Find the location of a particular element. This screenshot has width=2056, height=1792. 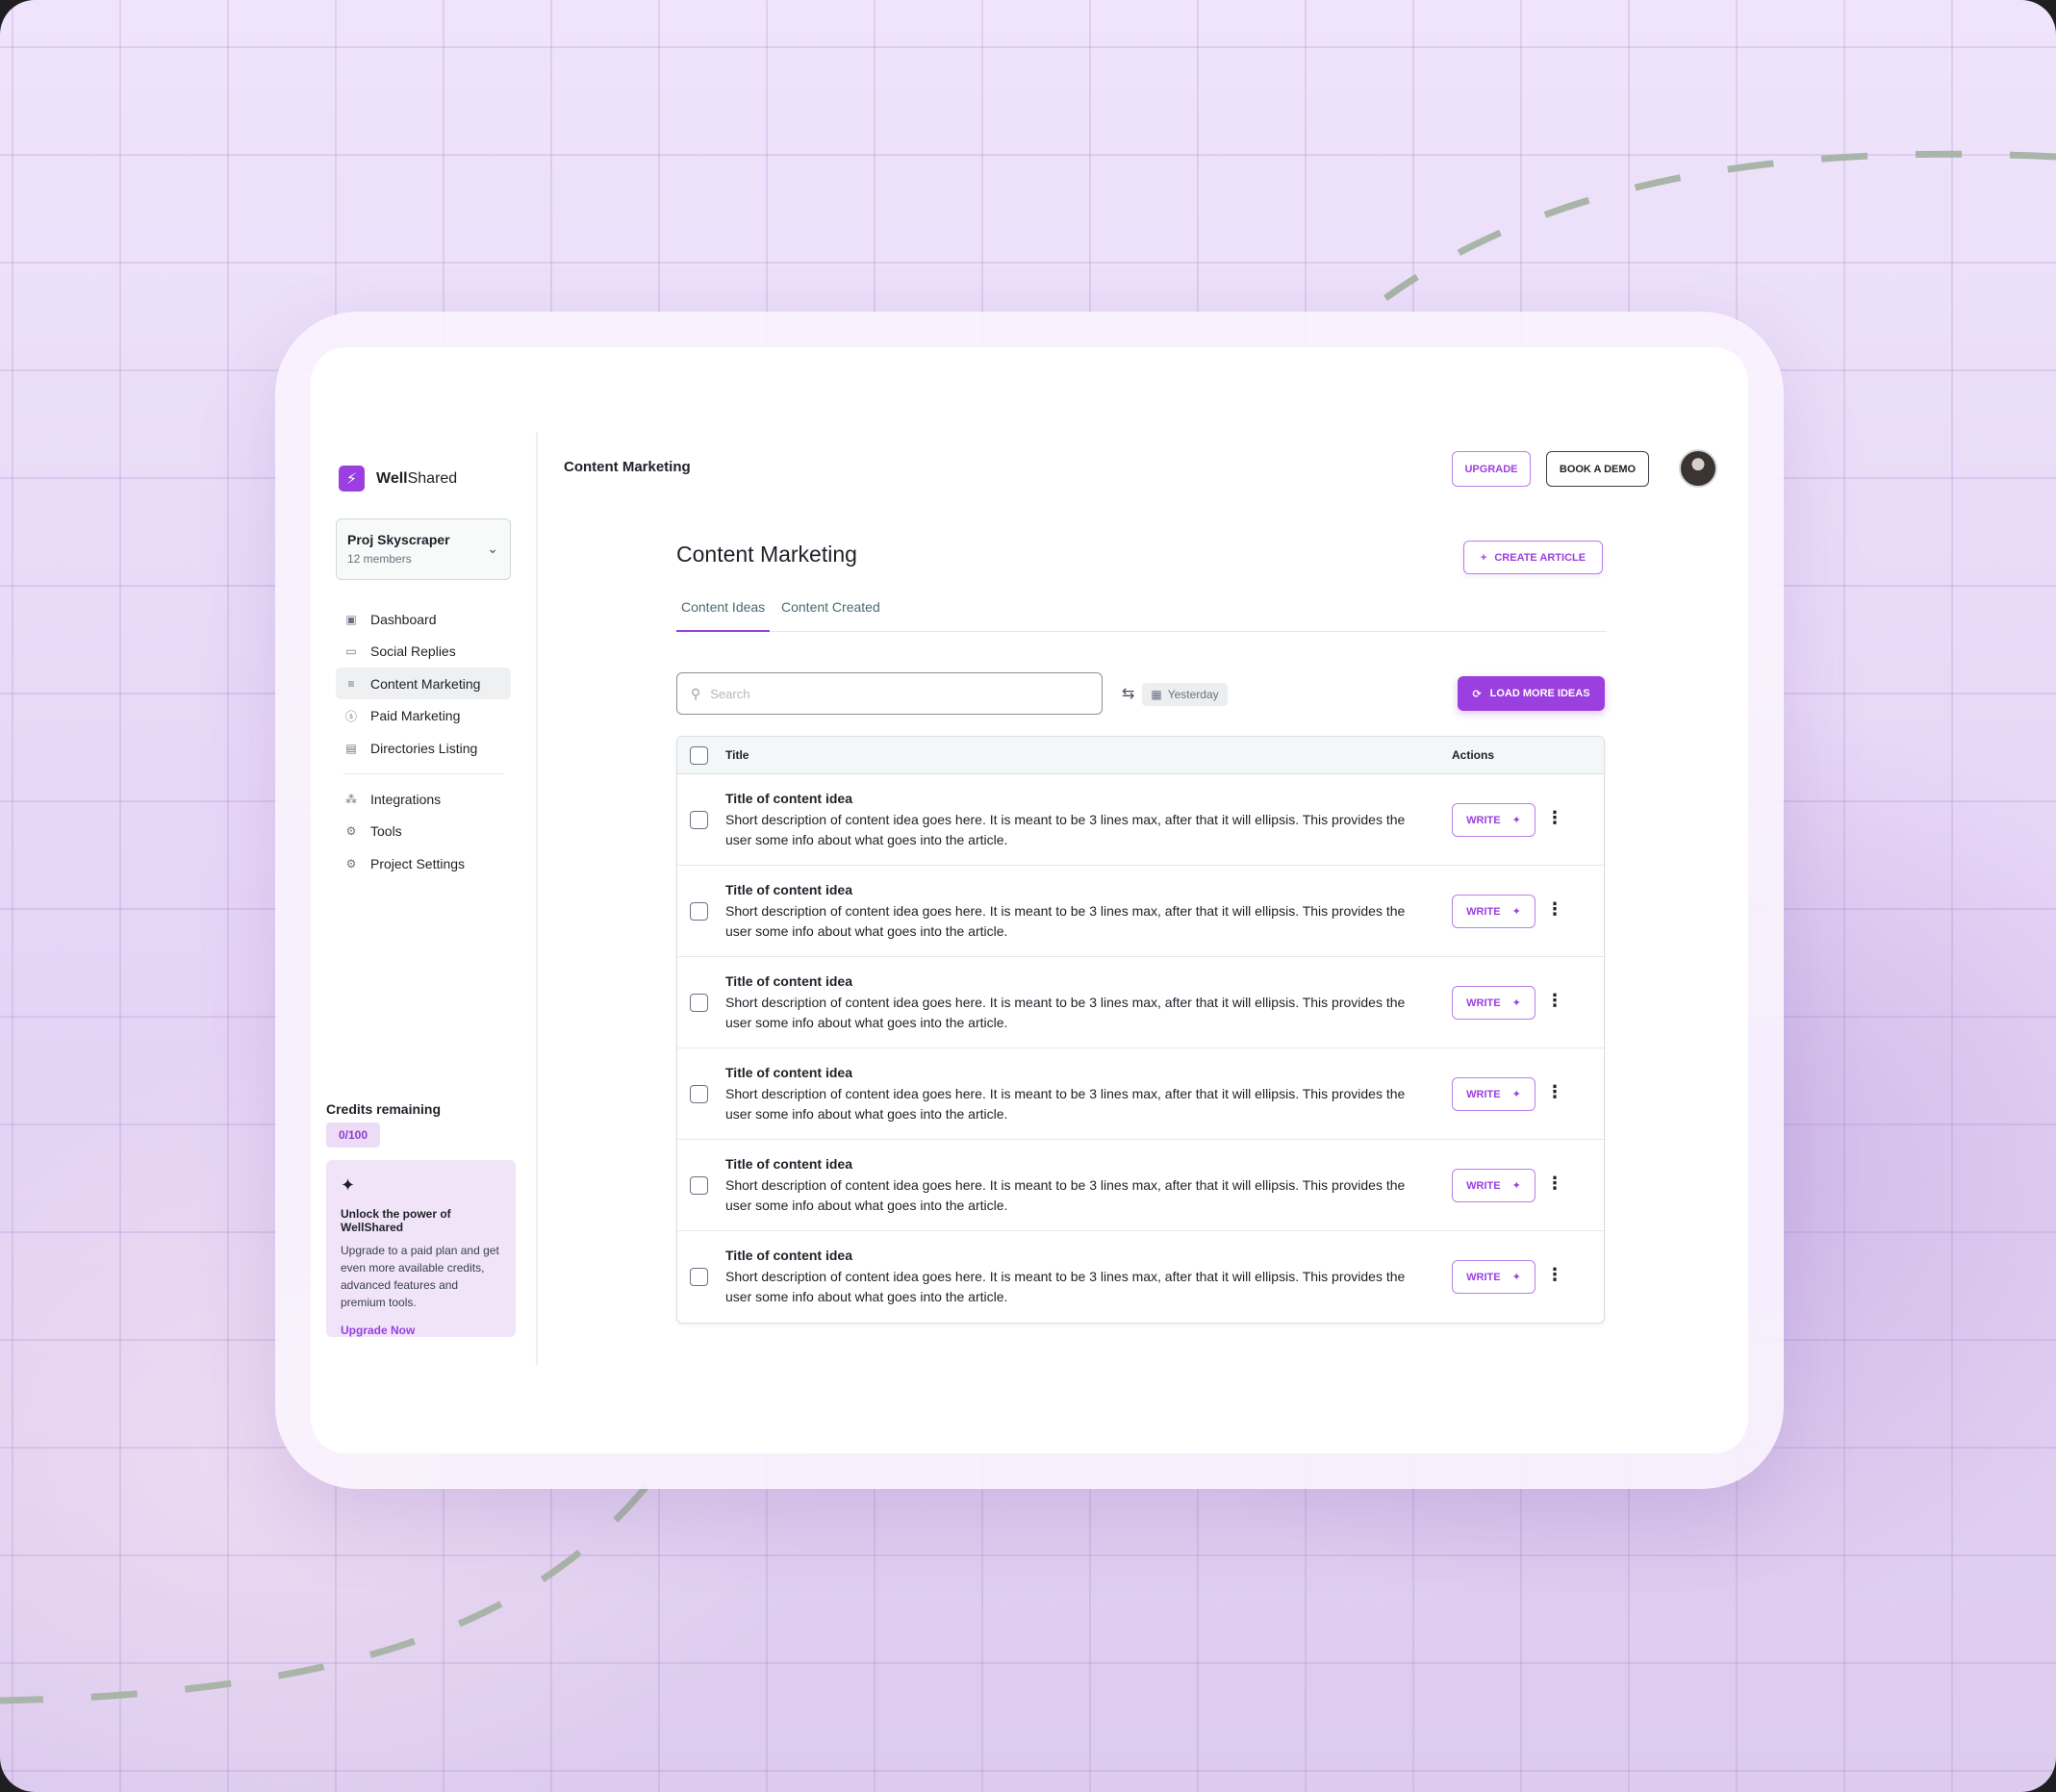

search-box: ⚲ is located at coordinates (890, 694).